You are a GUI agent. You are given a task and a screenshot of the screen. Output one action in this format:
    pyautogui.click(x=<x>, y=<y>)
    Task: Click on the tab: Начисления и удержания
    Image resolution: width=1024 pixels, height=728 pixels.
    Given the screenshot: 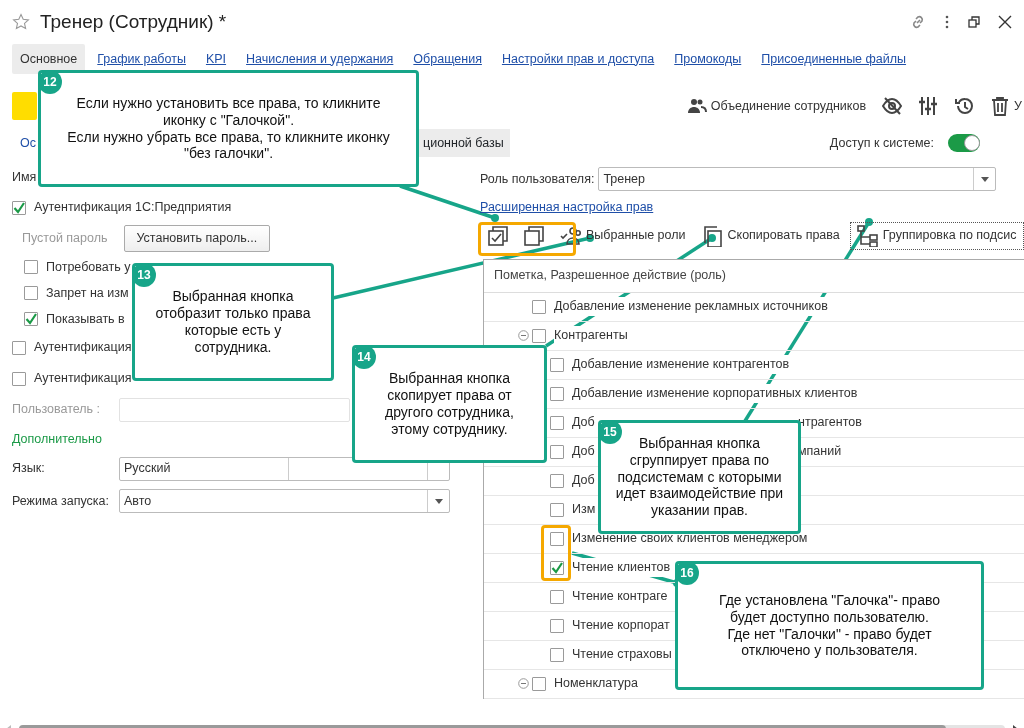 What is the action you would take?
    pyautogui.click(x=320, y=59)
    